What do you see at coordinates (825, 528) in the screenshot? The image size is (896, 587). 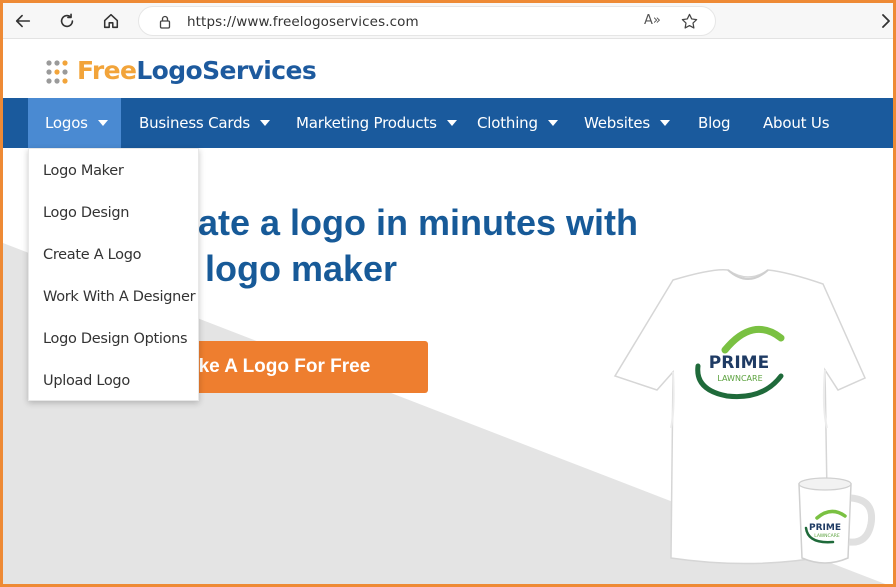 I see `mug-logo-text: PRIME` at bounding box center [825, 528].